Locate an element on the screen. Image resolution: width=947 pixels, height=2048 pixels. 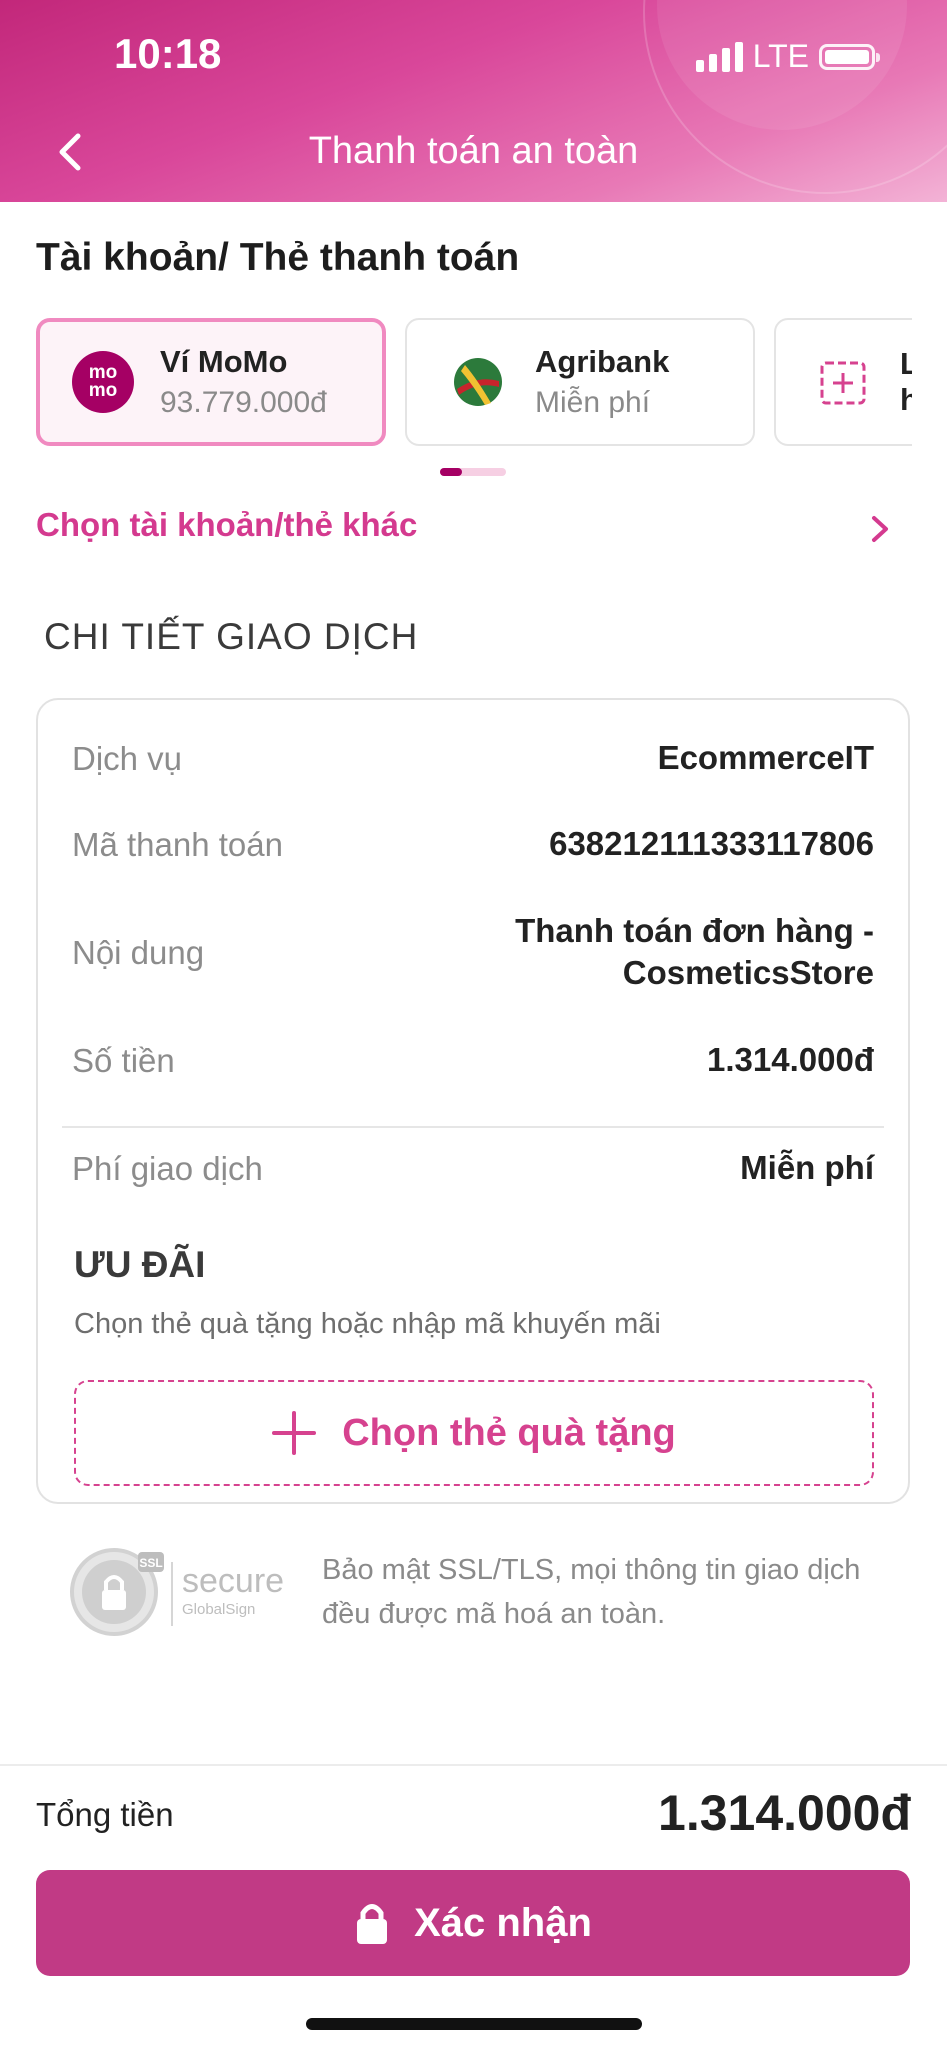
confirm-button: Xác nhận is located at coordinates (473, 1923).